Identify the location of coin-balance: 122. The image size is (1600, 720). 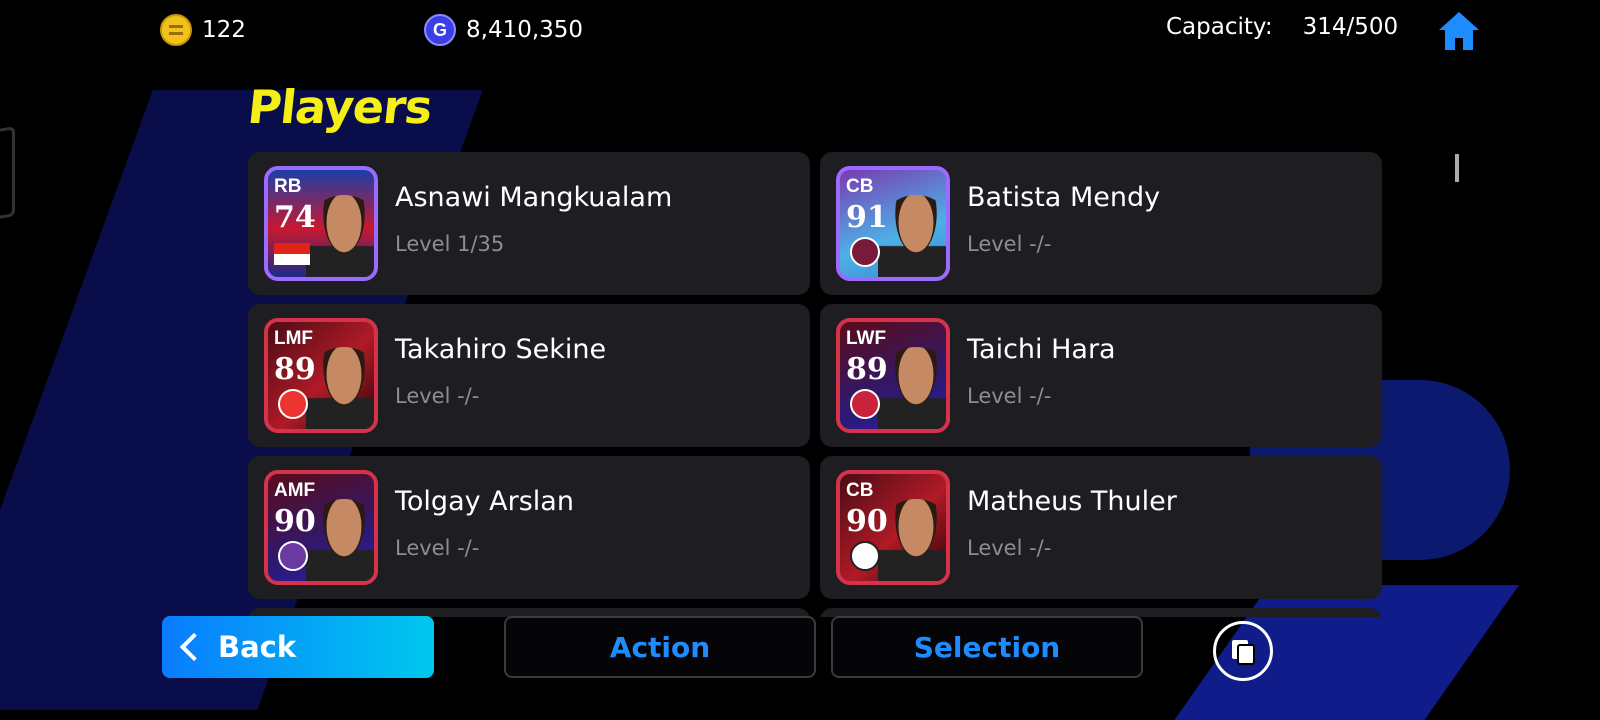
(203, 30).